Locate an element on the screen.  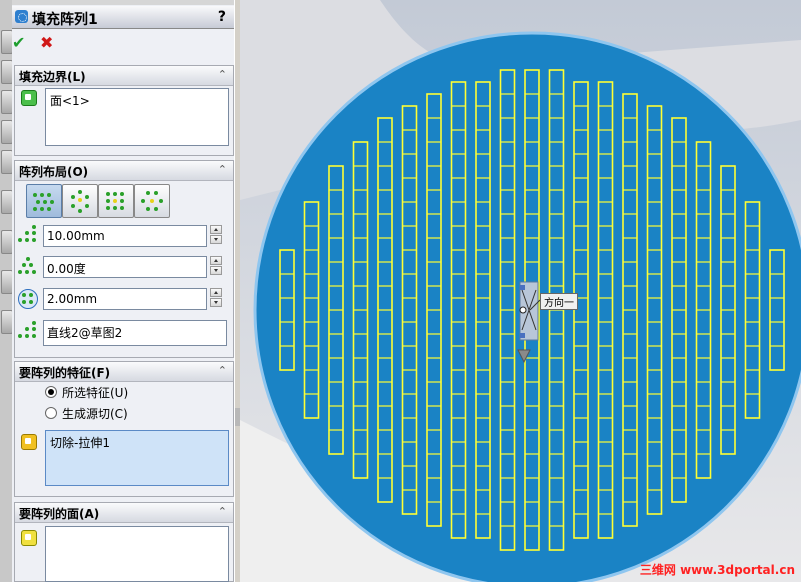
features-list: 切除-拉伸1 is located at coordinates (137, 458).